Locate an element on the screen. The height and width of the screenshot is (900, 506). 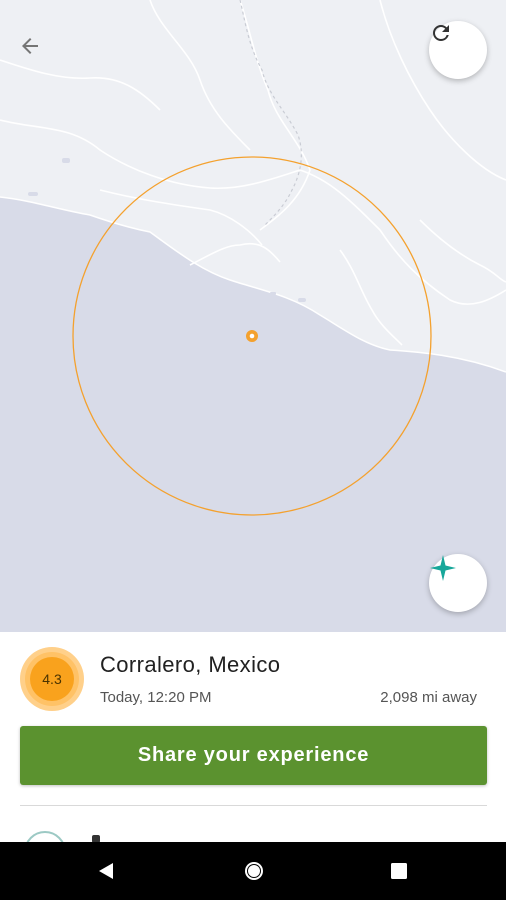
nav-home-button is located at coordinates (254, 871).